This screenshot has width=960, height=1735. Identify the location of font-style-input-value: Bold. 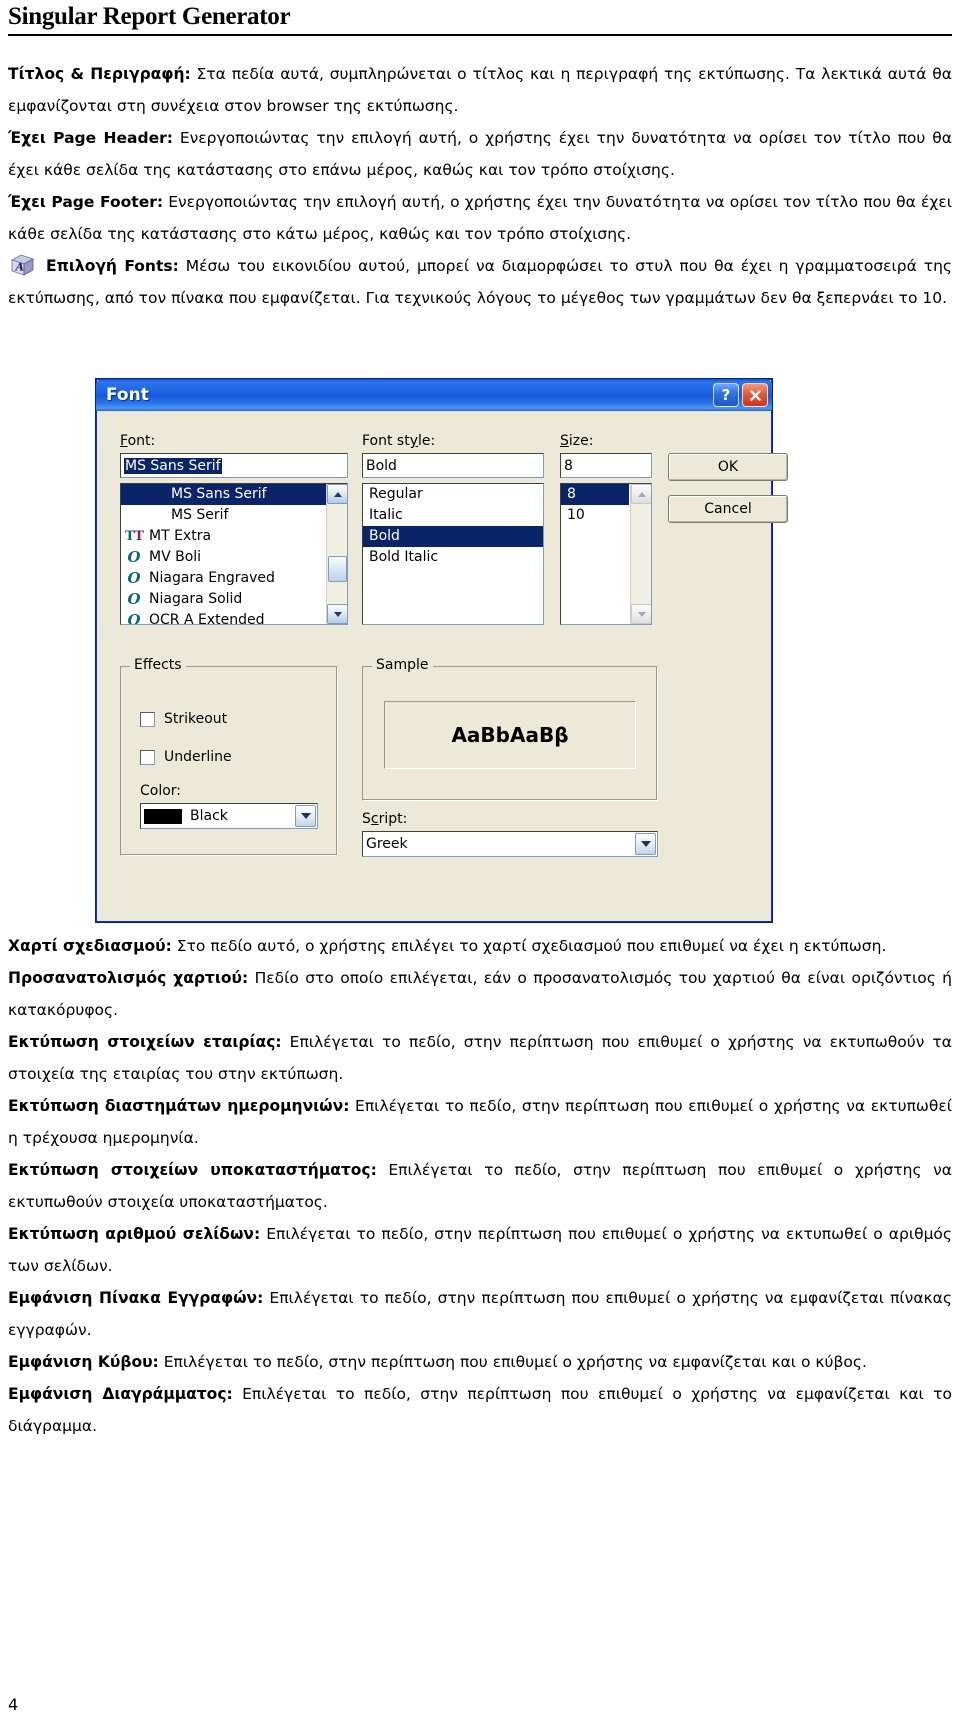
(381, 465).